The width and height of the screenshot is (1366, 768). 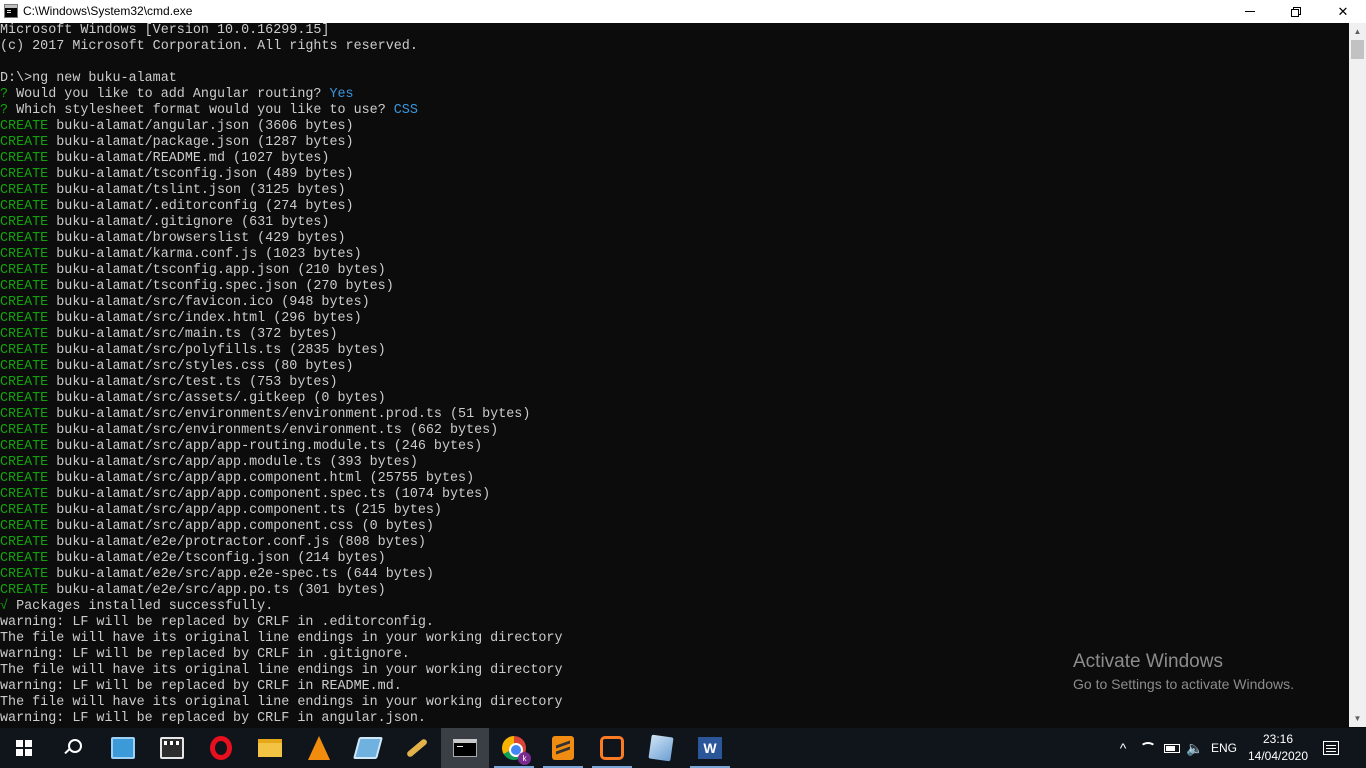 I want to click on show-hidden-icons-button: ^, so click(x=1123, y=748).